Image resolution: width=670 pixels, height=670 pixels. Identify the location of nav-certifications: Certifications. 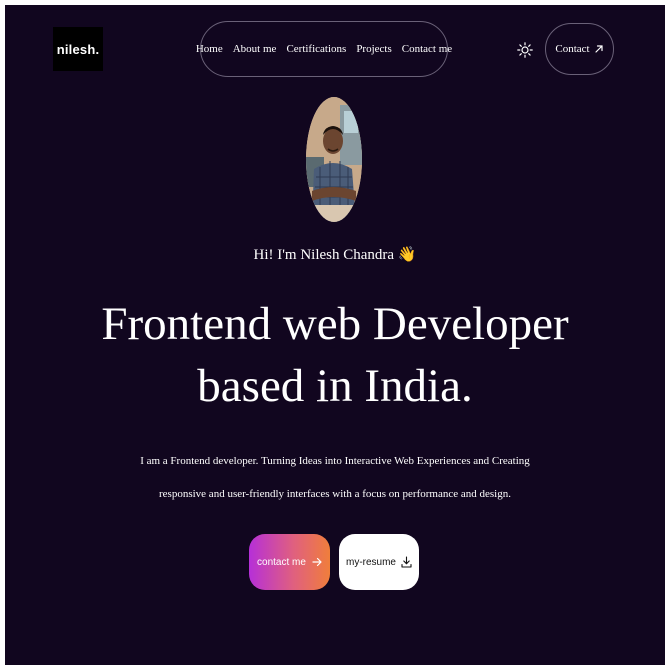
(316, 49).